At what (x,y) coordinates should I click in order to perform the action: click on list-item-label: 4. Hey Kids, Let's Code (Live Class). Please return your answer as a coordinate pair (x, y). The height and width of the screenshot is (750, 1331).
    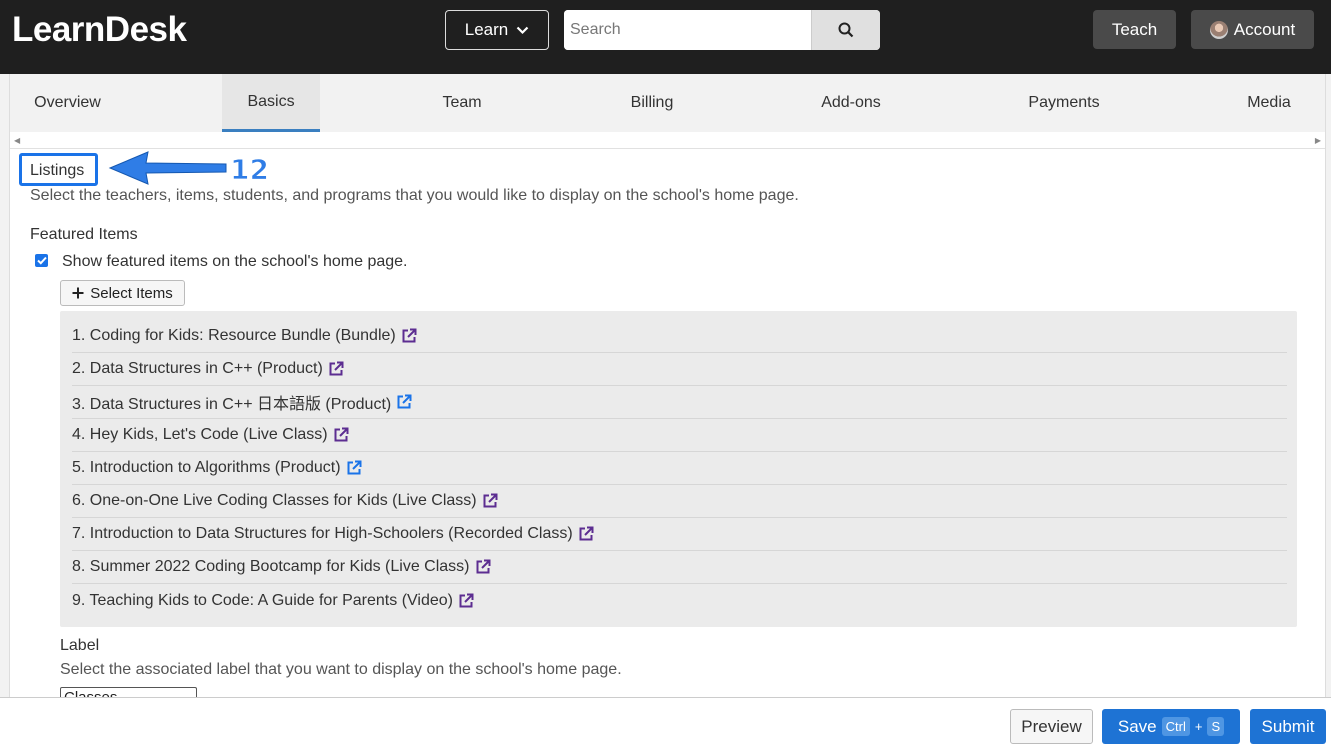
    Looking at the image, I should click on (200, 434).